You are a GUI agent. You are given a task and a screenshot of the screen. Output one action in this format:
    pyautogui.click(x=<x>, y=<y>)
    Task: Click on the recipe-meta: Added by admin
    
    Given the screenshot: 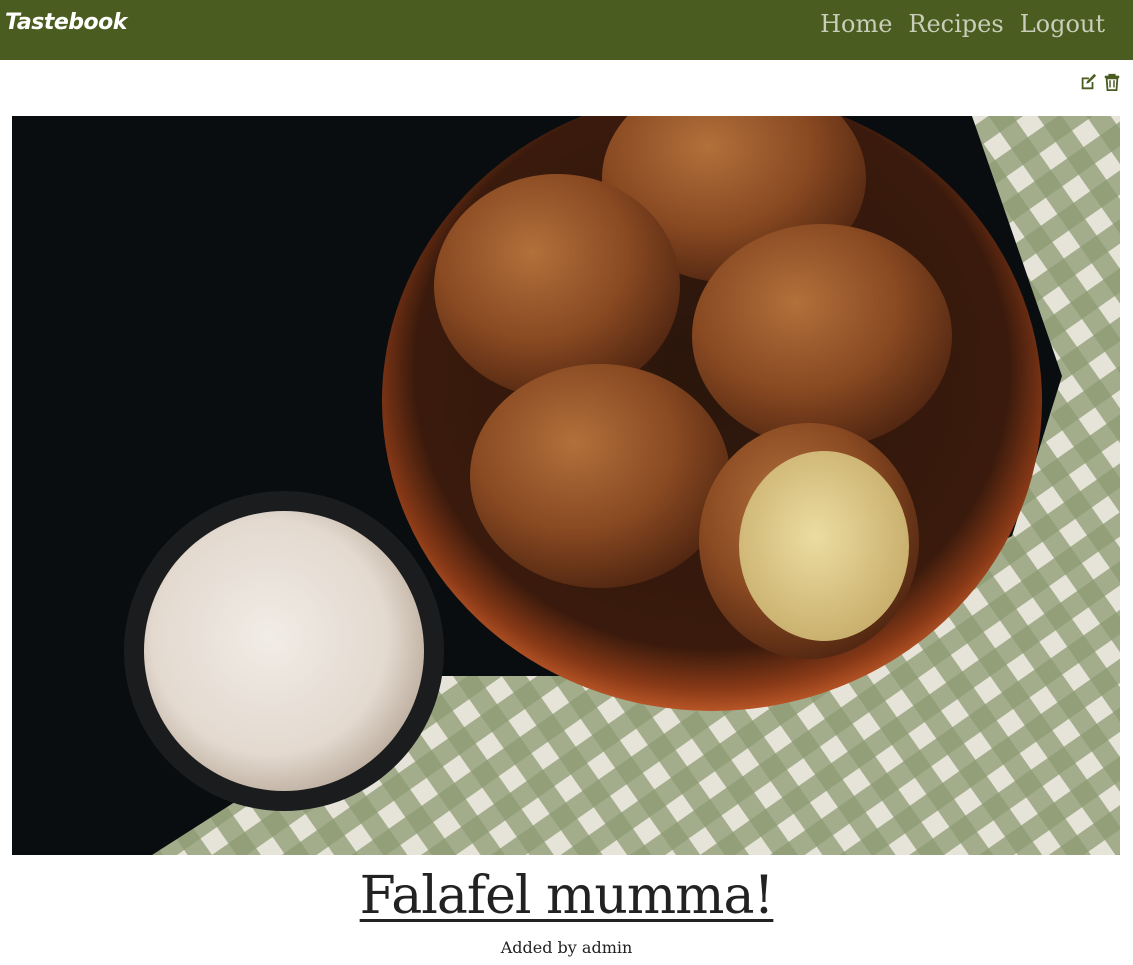 What is the action you would take?
    pyautogui.click(x=566, y=947)
    